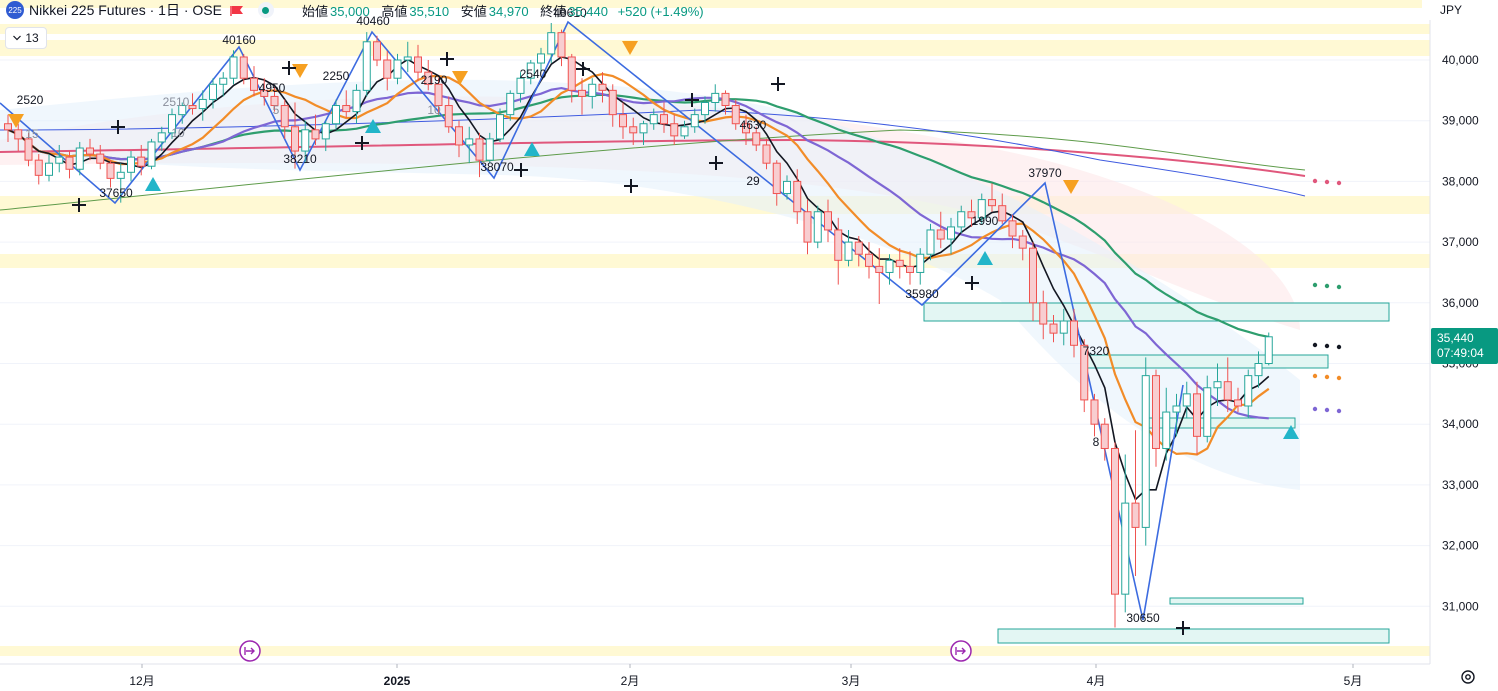 The height and width of the screenshot is (691, 1498). I want to click on peak-label-0: 2520, so click(30, 100).